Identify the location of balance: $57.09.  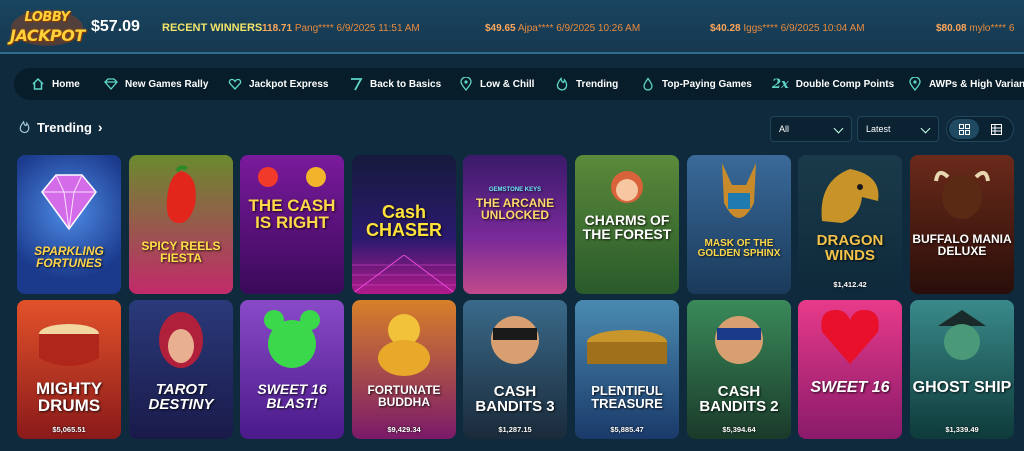
(115, 26).